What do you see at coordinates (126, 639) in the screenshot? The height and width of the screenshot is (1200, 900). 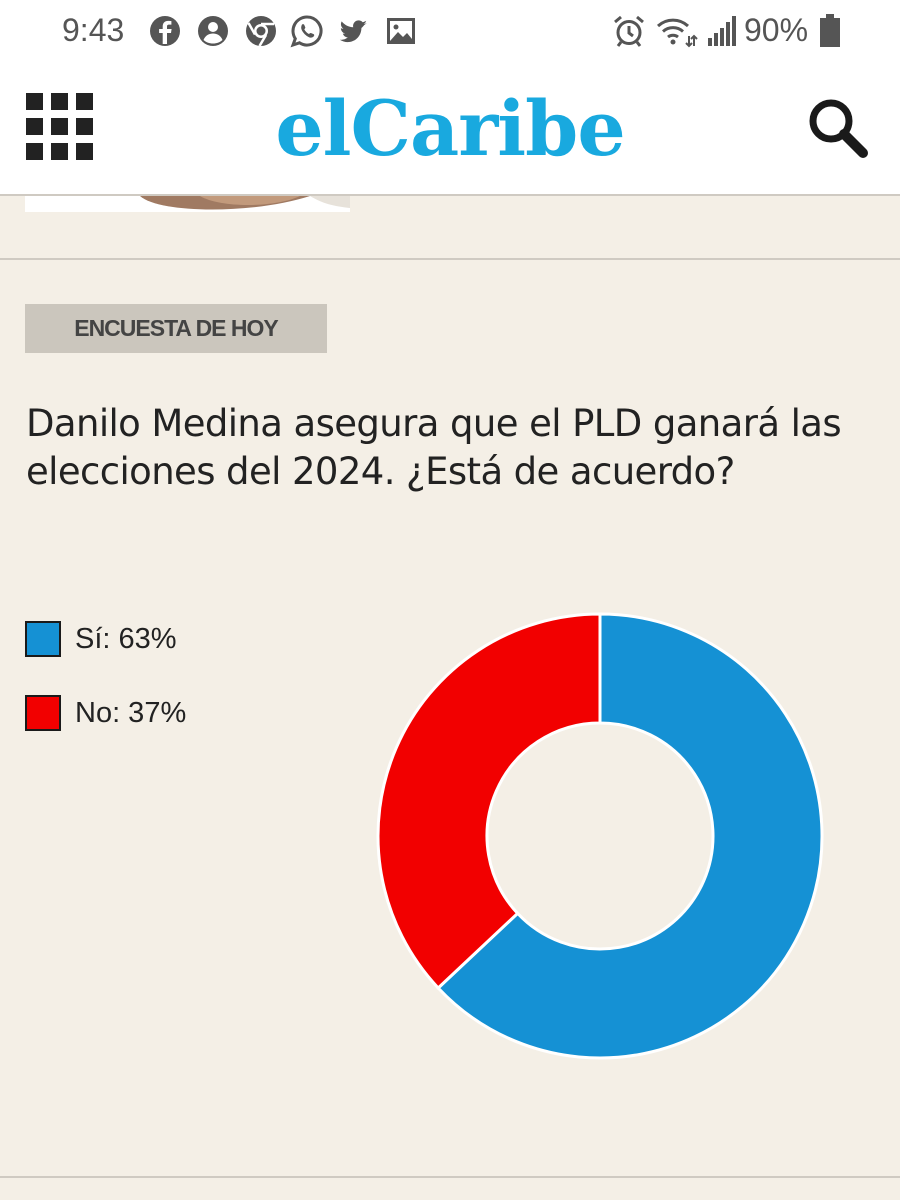 I see `legend-label-si: Sí: 63%` at bounding box center [126, 639].